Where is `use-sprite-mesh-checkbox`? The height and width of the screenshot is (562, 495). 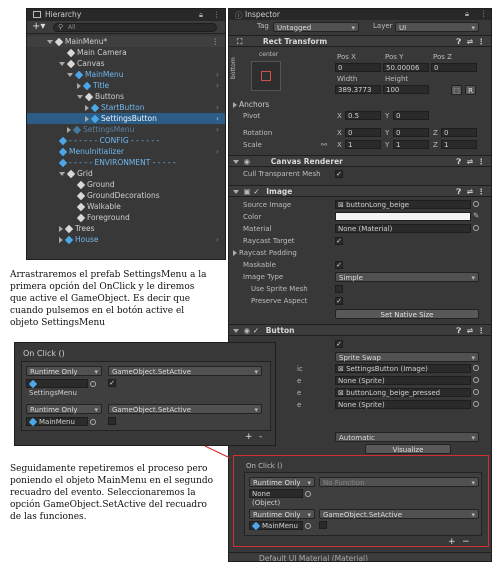
use-sprite-mesh-checkbox is located at coordinates (339, 289).